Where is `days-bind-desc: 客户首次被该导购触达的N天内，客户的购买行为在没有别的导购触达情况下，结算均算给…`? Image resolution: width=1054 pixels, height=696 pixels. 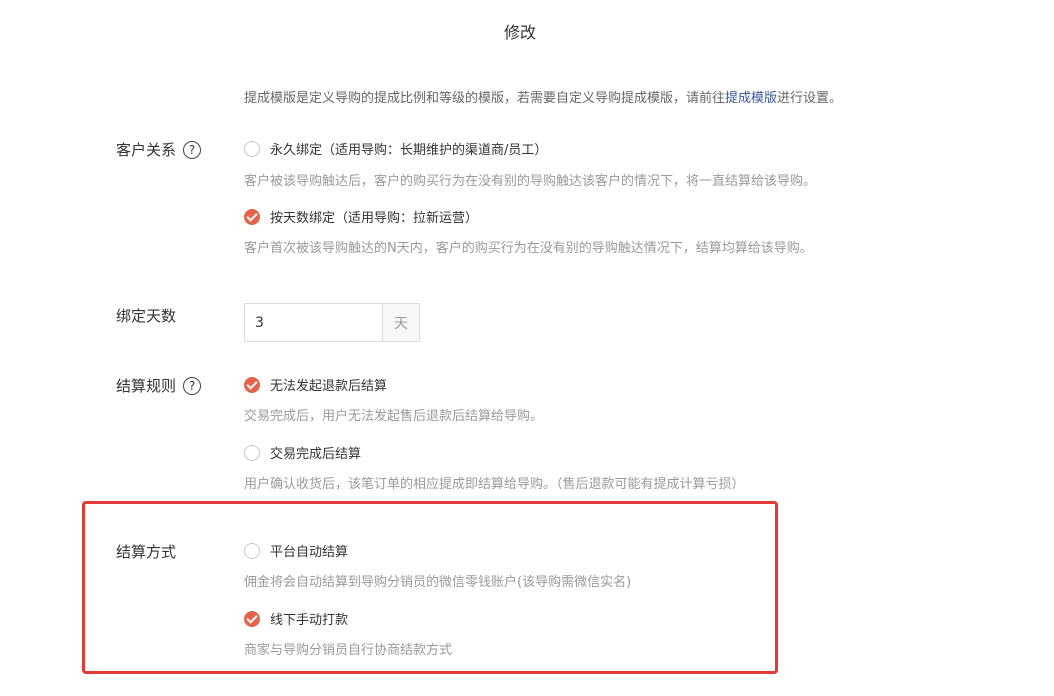 days-bind-desc: 客户首次被该导购触达的N天内，客户的购买行为在没有别的导购触达情况下，结算均算给… is located at coordinates (528, 248).